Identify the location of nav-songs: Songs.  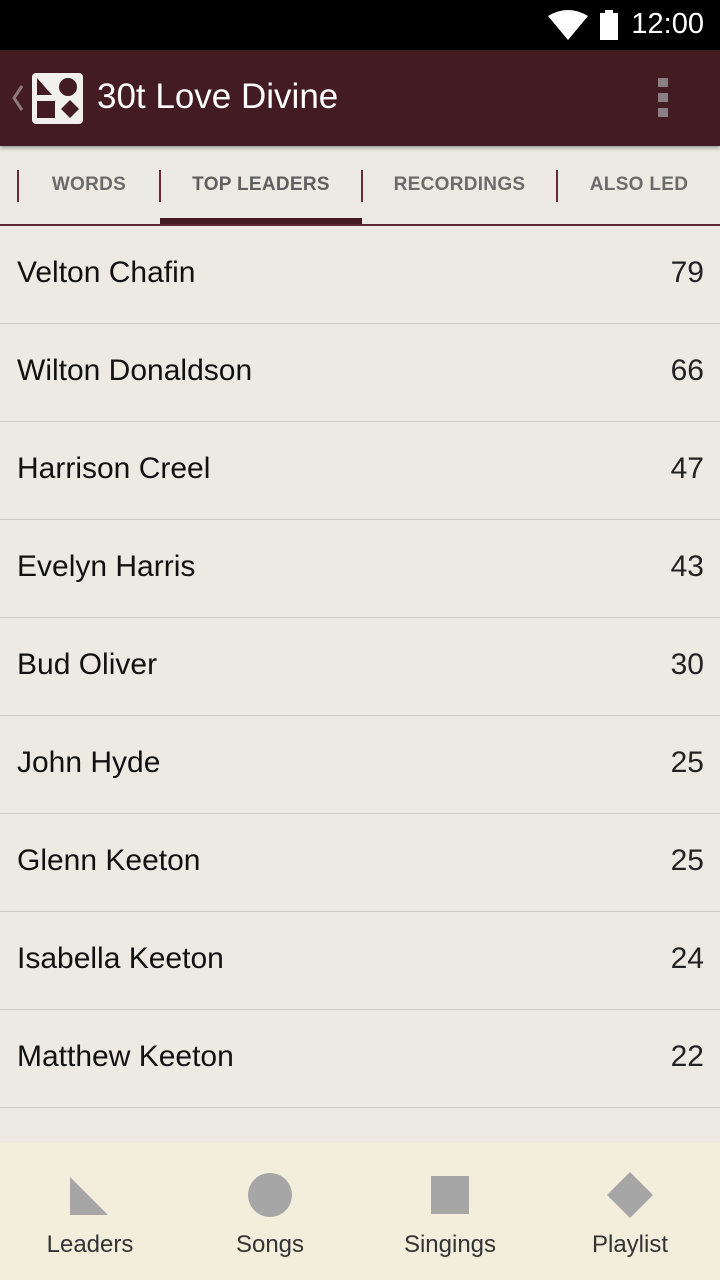
(270, 1211).